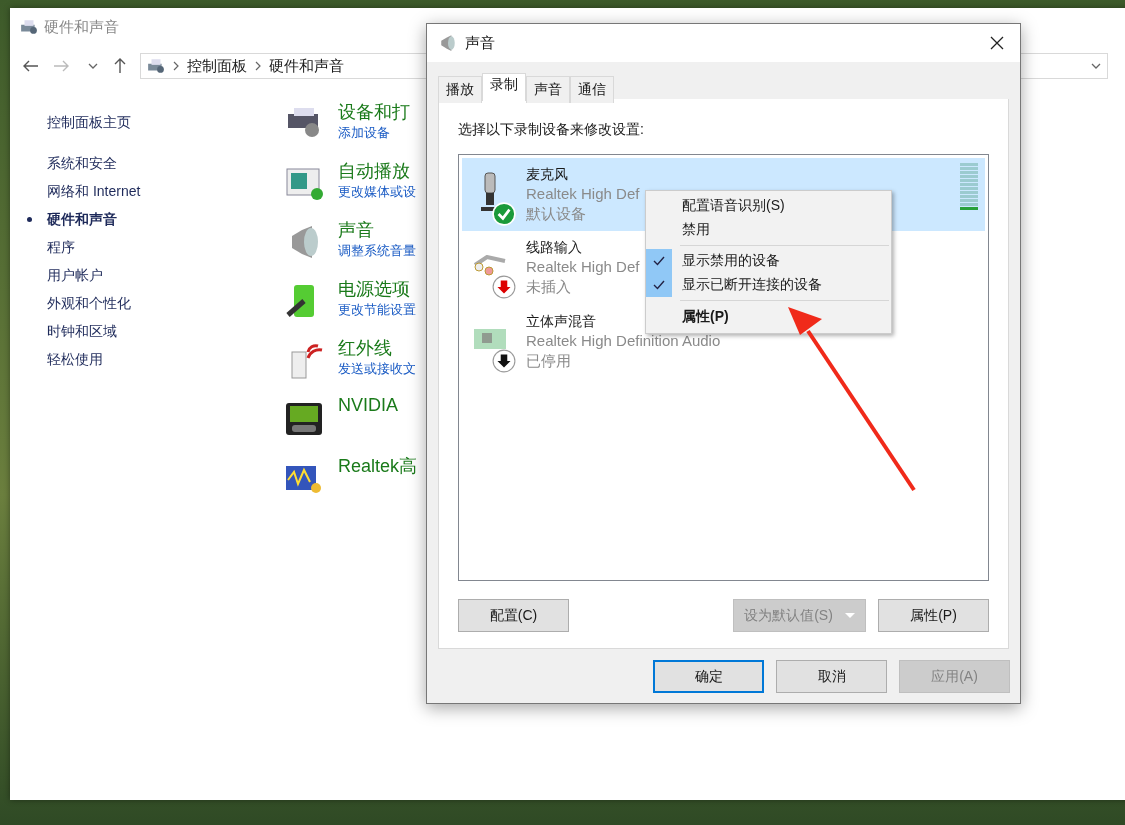  I want to click on device-status: 未插入, so click(548, 287).